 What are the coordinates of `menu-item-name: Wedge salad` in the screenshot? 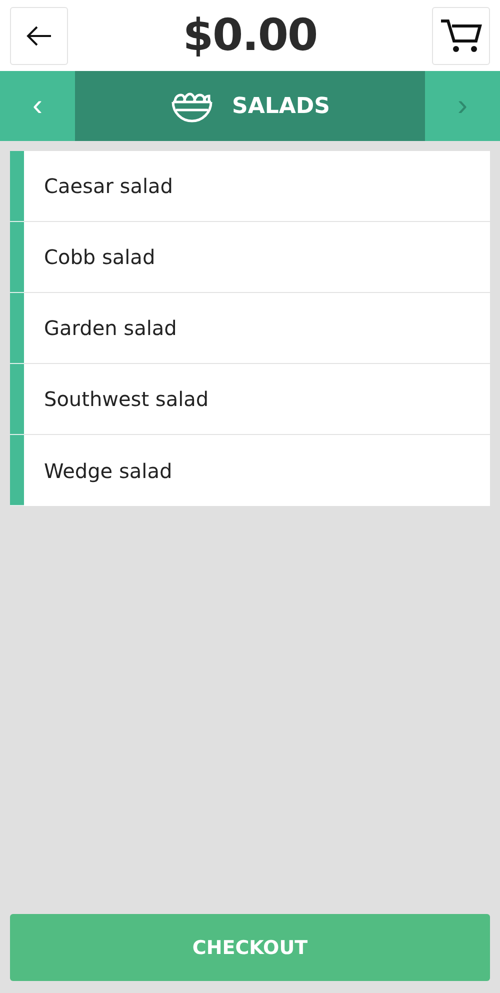 It's located at (108, 470).